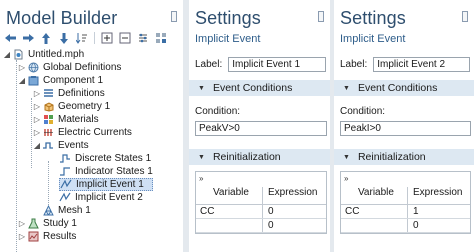 The width and height of the screenshot is (474, 252). Describe the element at coordinates (48, 119) in the screenshot. I see `materials-icon` at that location.